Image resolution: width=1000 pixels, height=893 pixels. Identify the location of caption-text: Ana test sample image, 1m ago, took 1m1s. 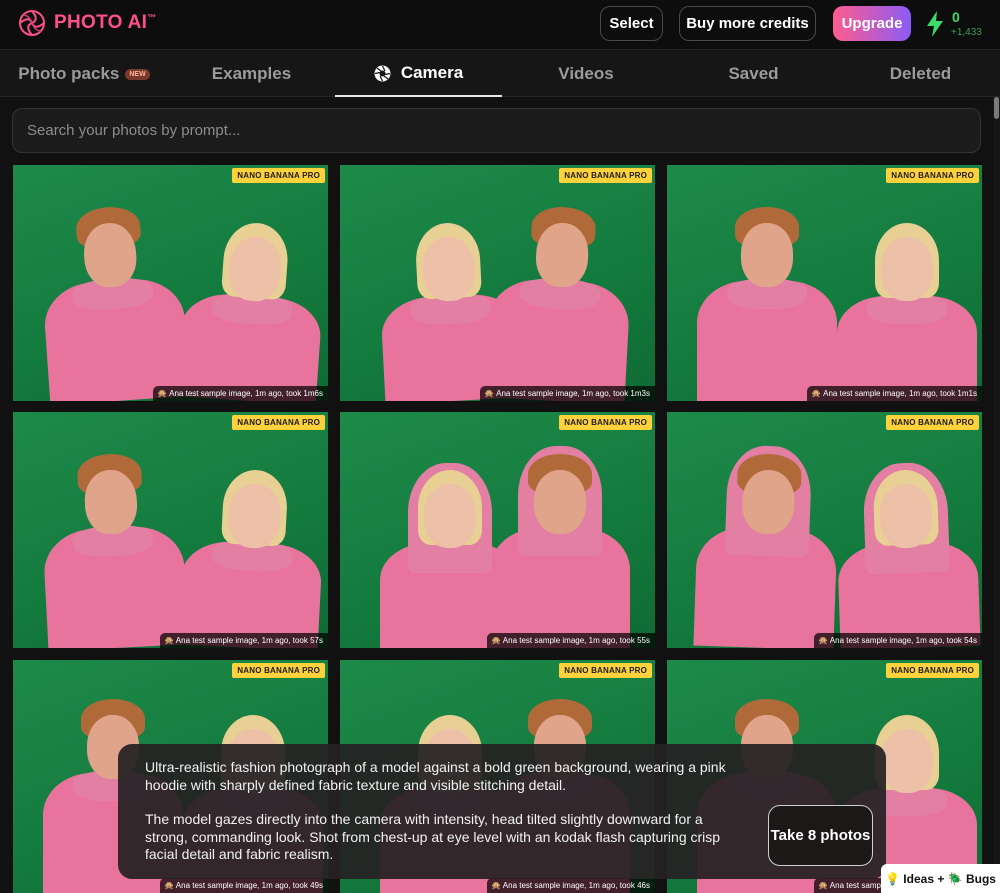
(900, 393).